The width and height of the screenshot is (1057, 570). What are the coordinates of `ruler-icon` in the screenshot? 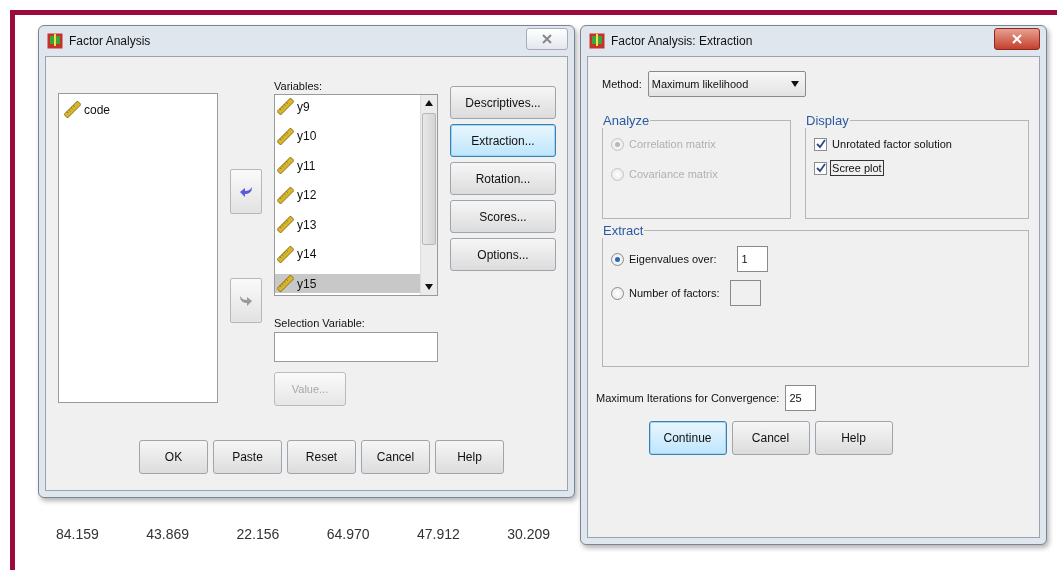 It's located at (285, 283).